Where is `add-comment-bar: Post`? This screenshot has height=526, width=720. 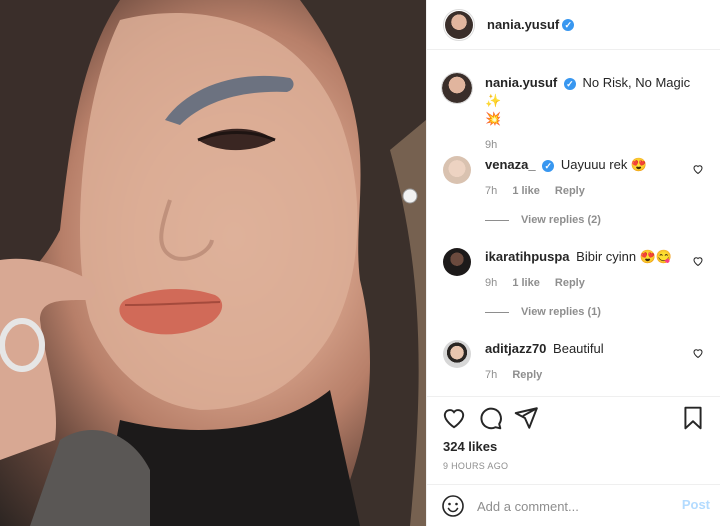 add-comment-bar: Post is located at coordinates (573, 505).